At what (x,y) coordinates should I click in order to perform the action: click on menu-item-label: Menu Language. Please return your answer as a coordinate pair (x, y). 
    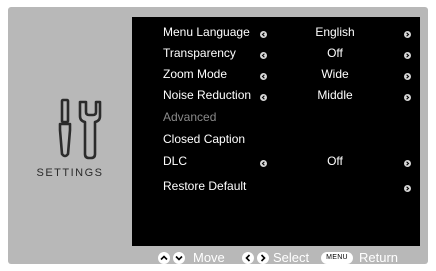
    Looking at the image, I should click on (206, 32).